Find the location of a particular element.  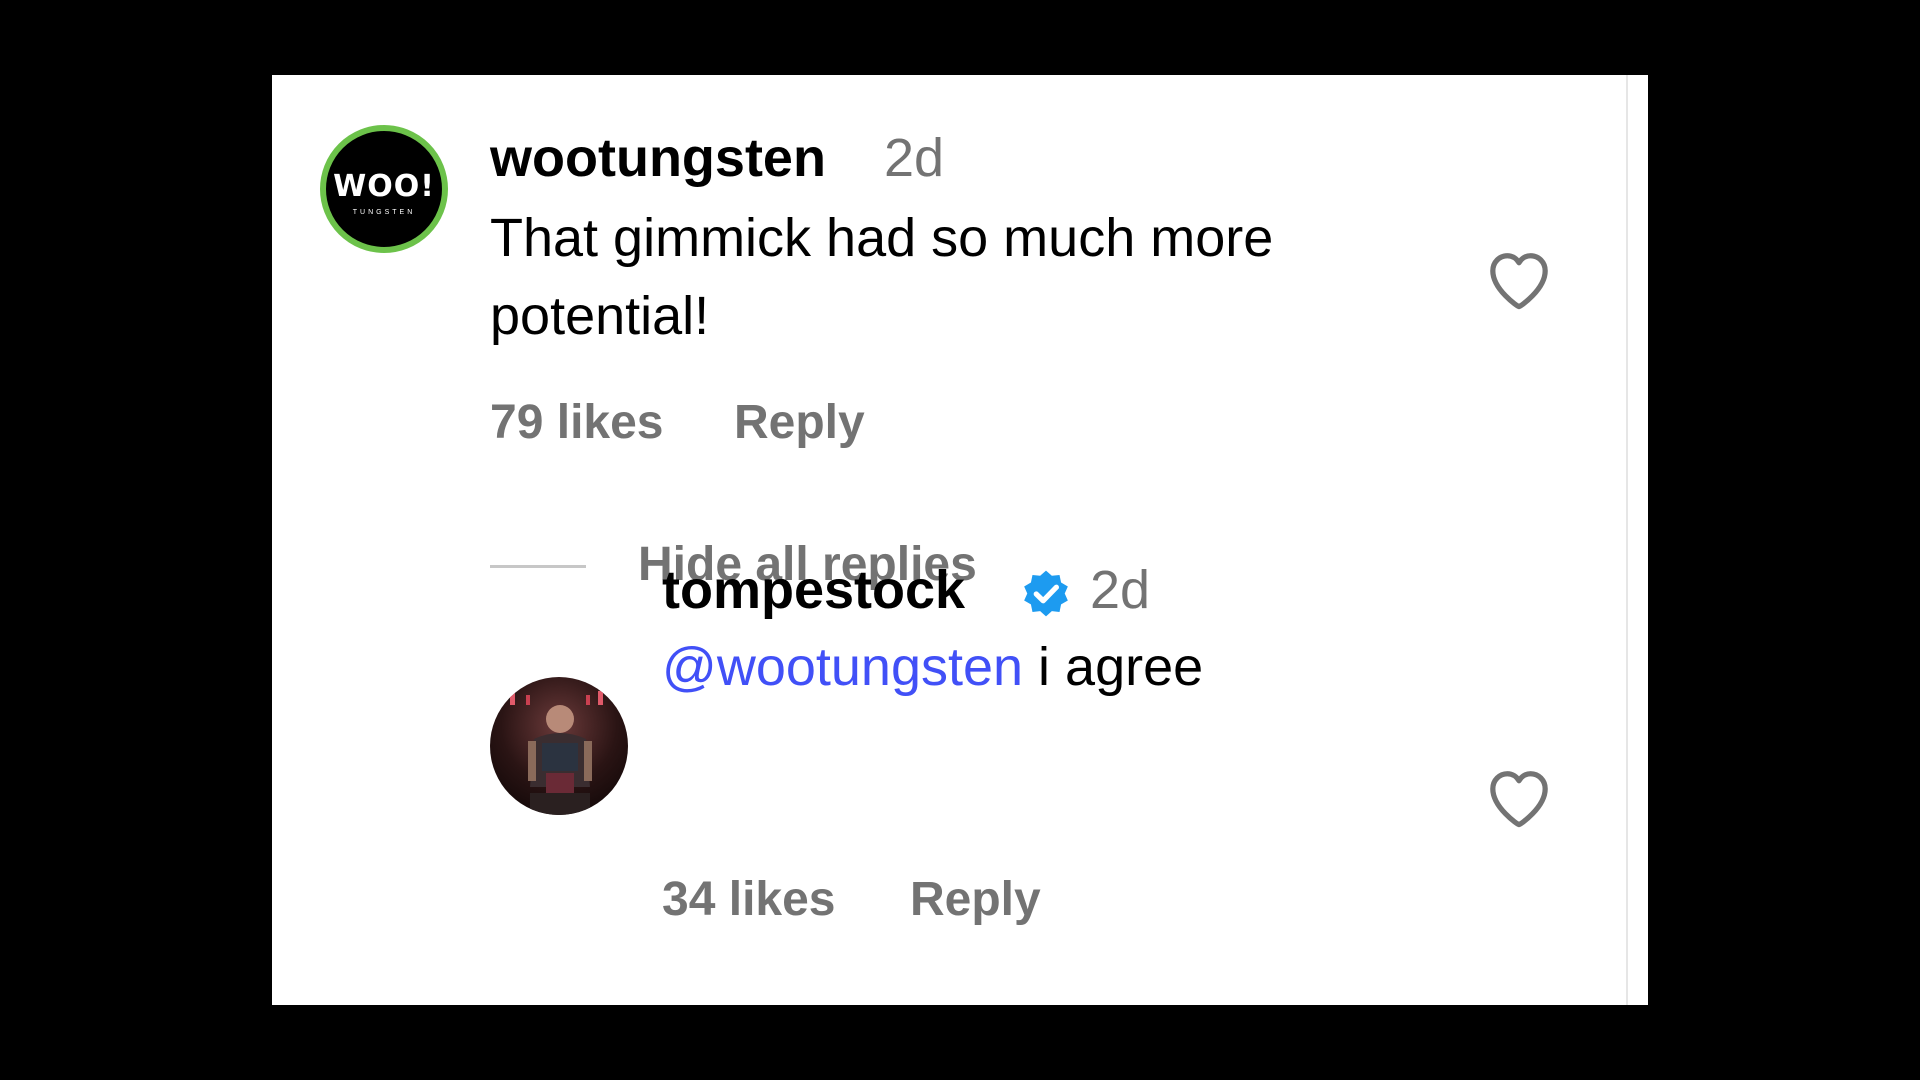

avatar-tompestock is located at coordinates (559, 746).